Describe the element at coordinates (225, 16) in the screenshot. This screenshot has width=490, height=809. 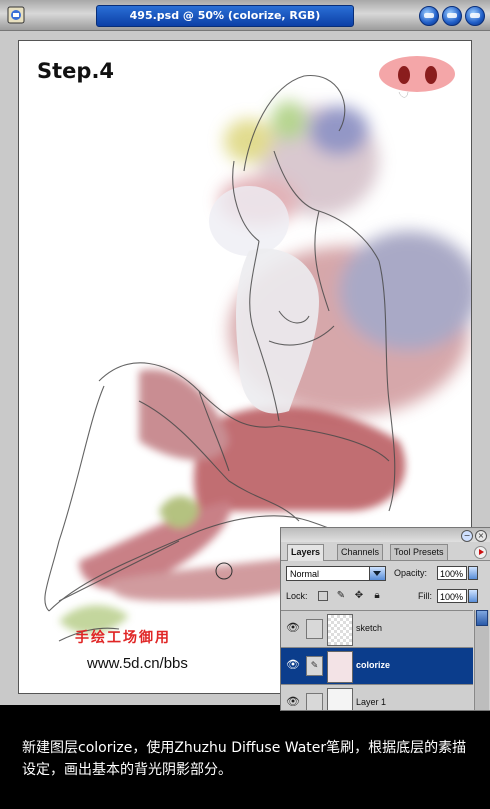
I see `window-title: 495.psd @ 50% (colorize, RGB)` at that location.